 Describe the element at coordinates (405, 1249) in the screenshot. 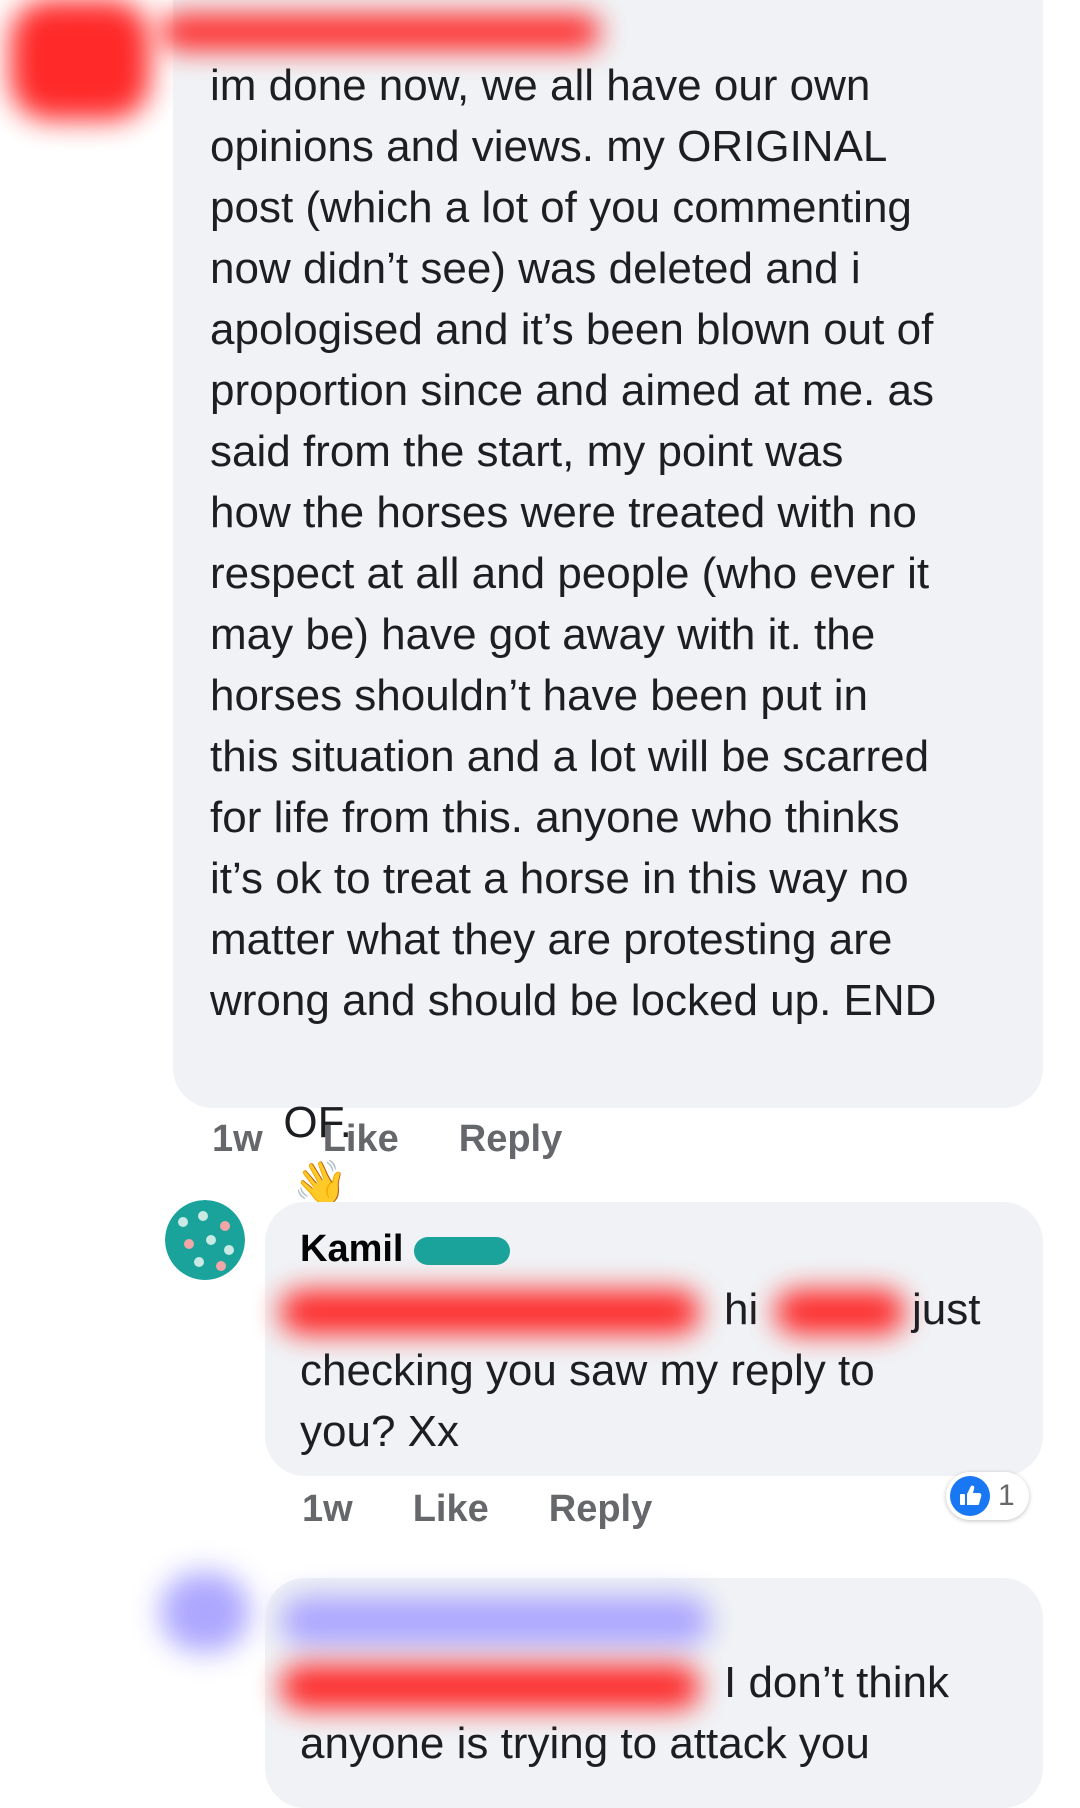

I see `commenter-name: Kamil` at that location.